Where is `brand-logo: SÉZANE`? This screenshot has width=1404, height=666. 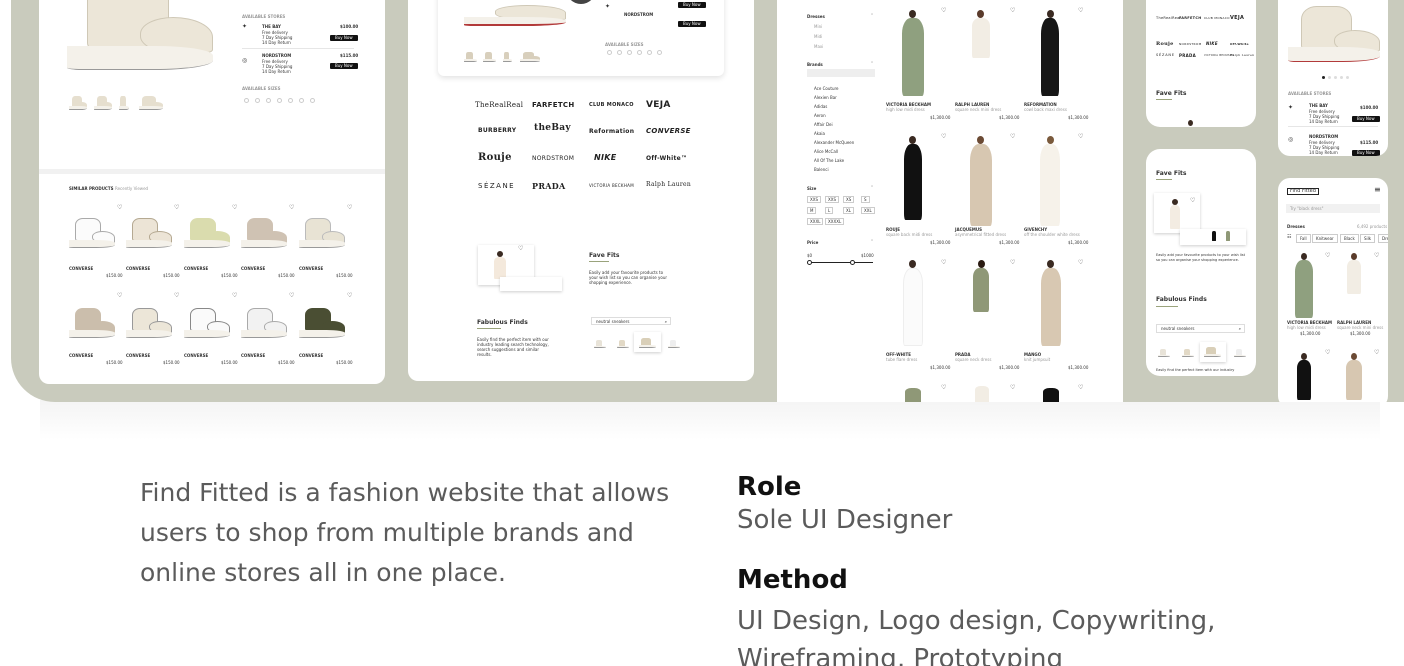
brand-logo: SÉZANE is located at coordinates (1165, 55).